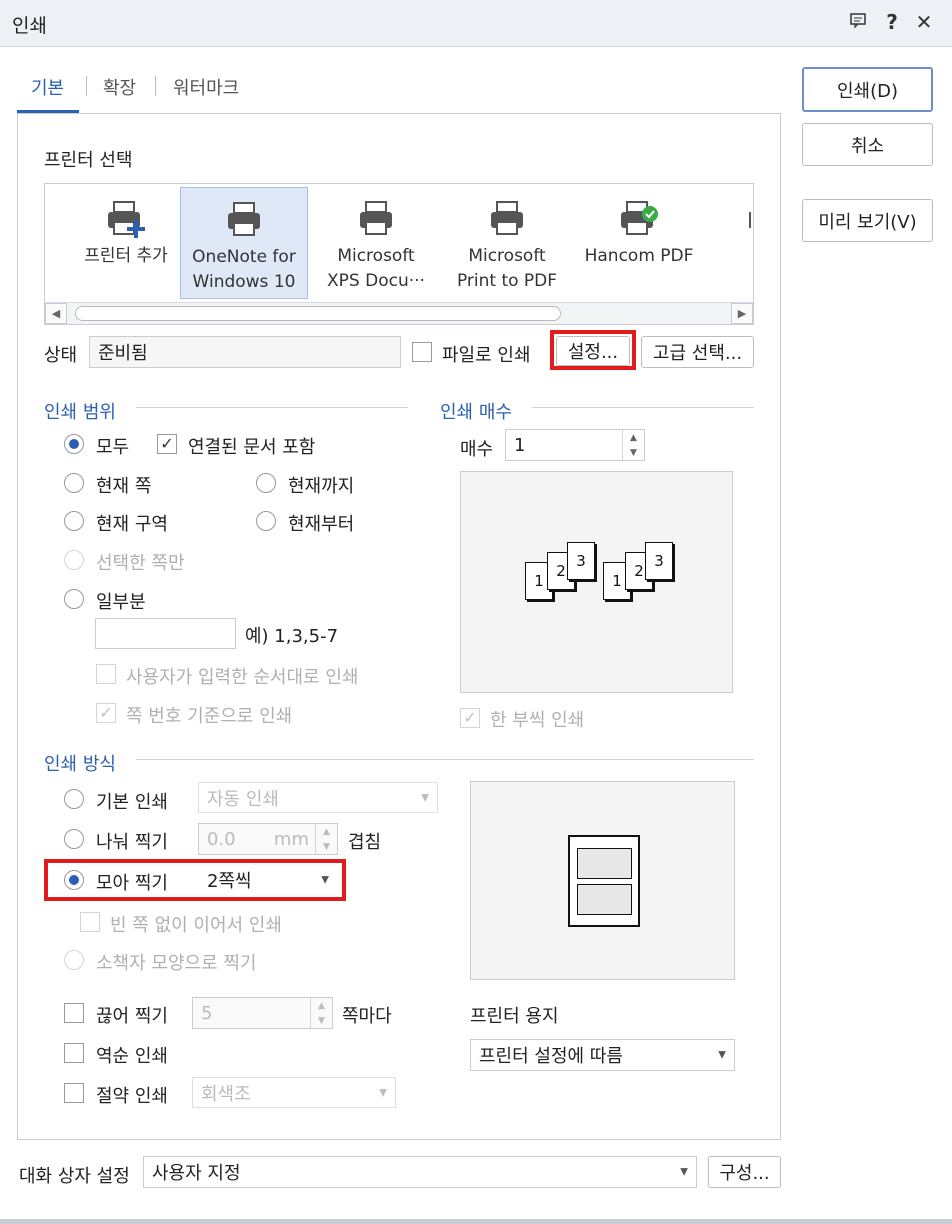 The image size is (952, 1224). I want to click on range-all-radio, so click(74, 444).